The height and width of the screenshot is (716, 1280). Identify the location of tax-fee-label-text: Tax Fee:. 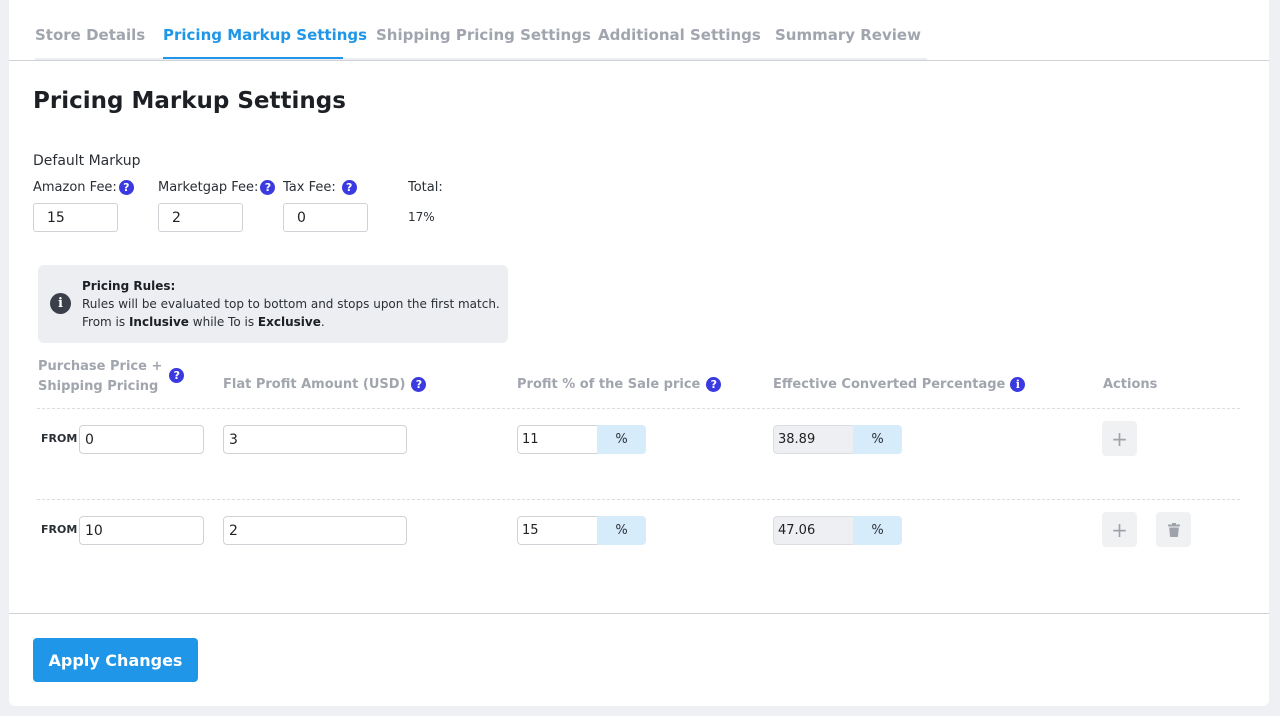
(309, 187).